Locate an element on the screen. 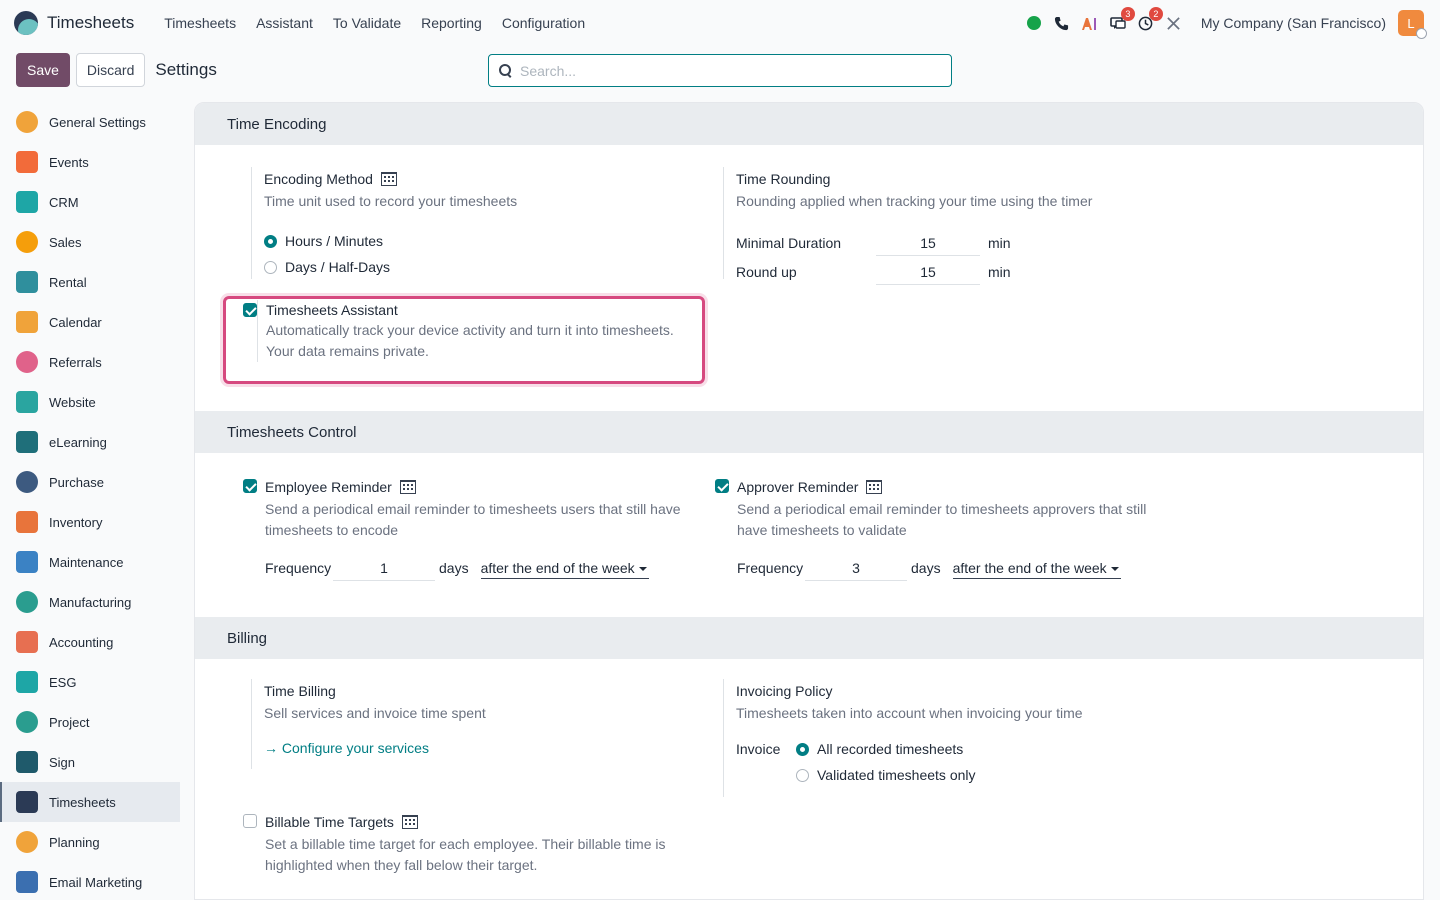  sidebar-item-elearning: eLearning is located at coordinates (90, 442).